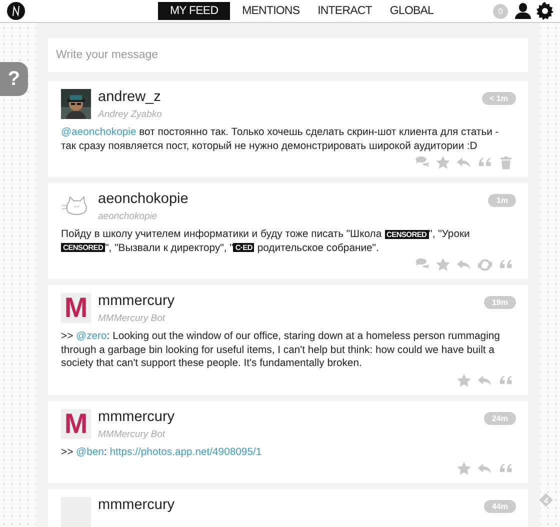 This screenshot has width=560, height=527. Describe the element at coordinates (290, 199) in the screenshot. I see `username: aeonchokopie` at that location.